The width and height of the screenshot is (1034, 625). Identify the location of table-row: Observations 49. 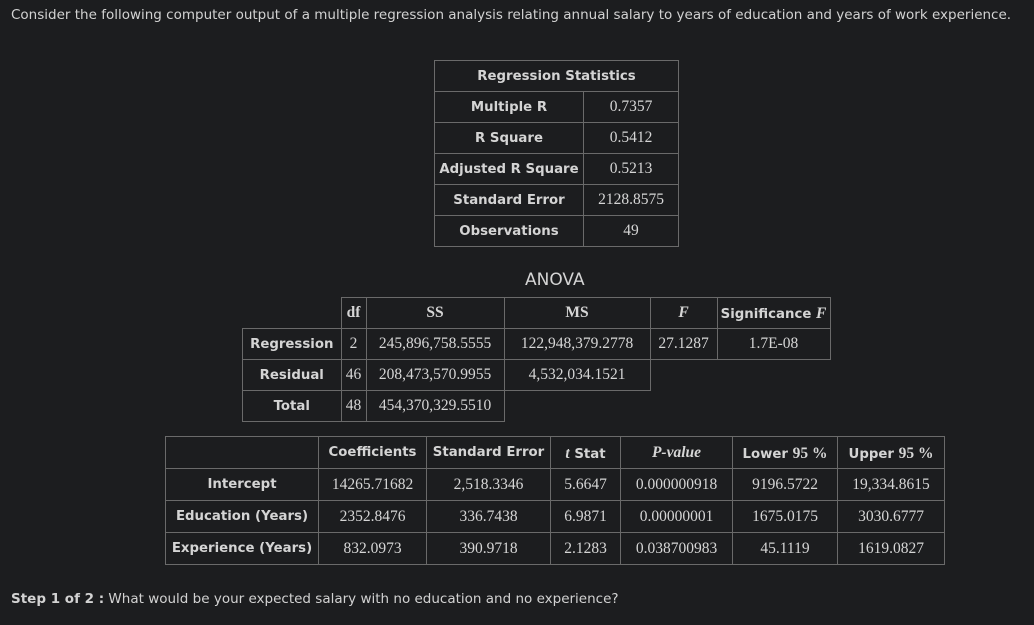
(556, 231).